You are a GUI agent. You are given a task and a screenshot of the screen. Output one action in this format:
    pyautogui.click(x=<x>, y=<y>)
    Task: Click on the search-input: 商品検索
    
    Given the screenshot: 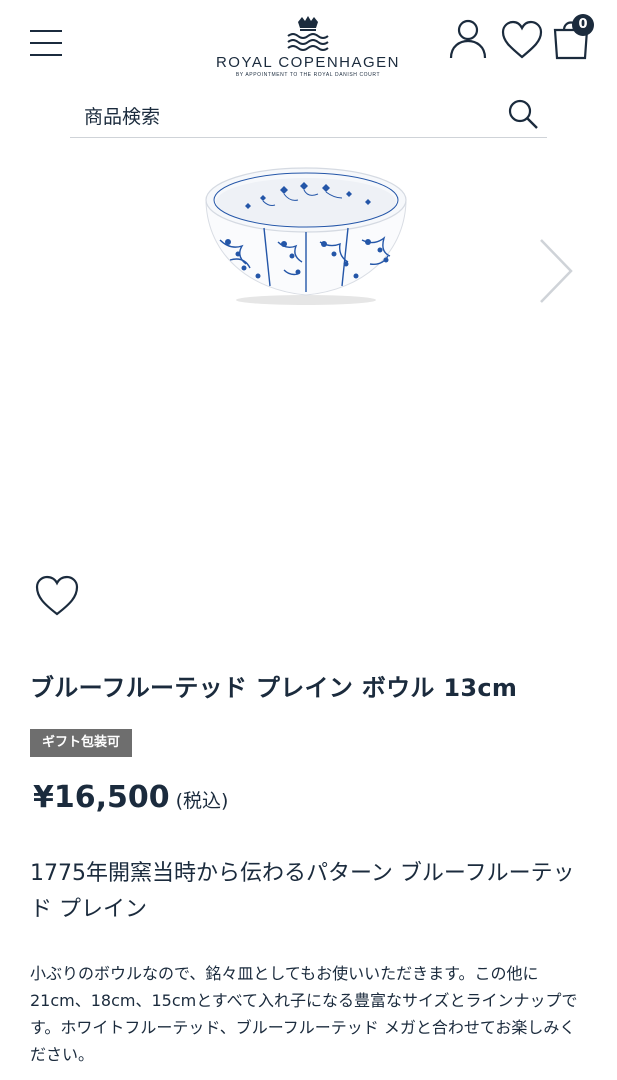 What is the action you would take?
    pyautogui.click(x=122, y=115)
    